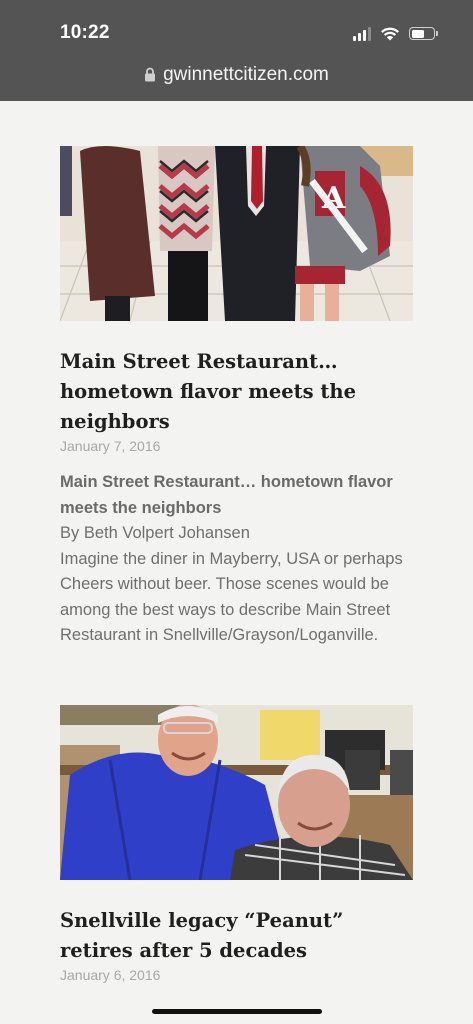 Image resolution: width=473 pixels, height=1024 pixels. I want to click on battery-icon, so click(423, 33).